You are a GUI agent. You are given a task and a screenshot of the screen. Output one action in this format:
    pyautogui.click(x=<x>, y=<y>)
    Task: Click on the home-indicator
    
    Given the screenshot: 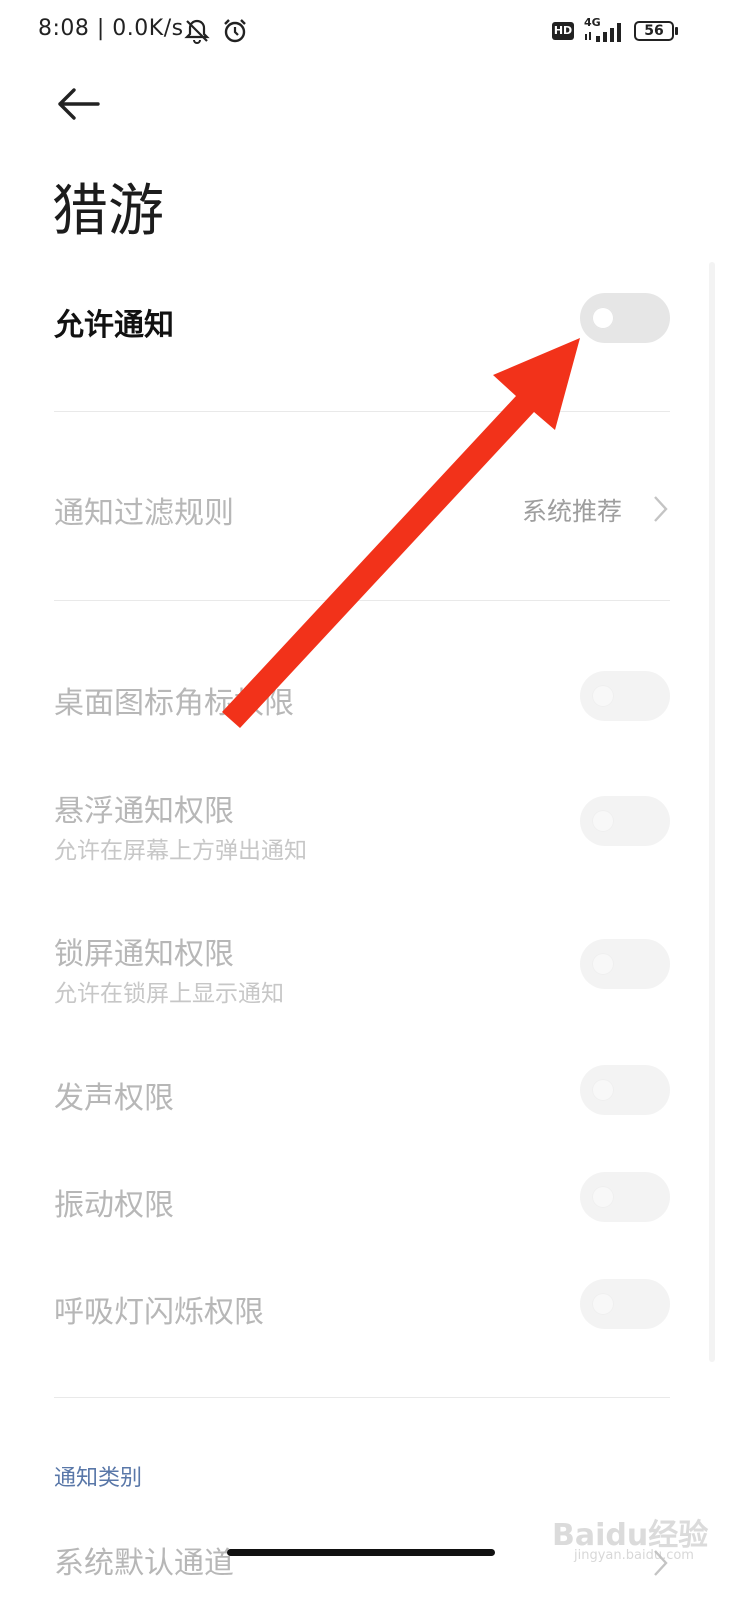 What is the action you would take?
    pyautogui.click(x=361, y=1552)
    